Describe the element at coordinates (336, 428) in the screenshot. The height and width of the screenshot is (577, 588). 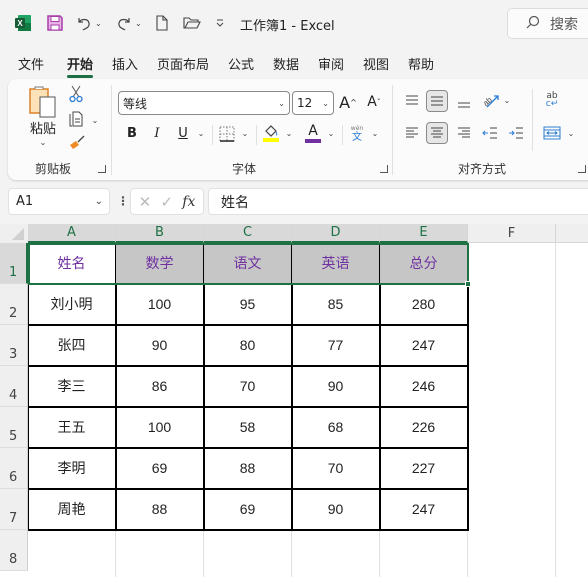
I see `table-cell: 68` at that location.